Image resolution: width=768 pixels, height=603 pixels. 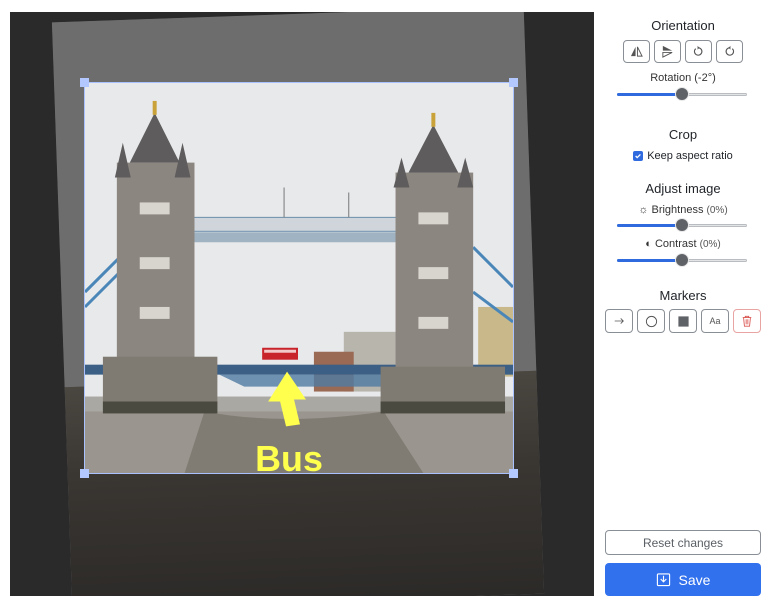 I want to click on trash-icon, so click(x=747, y=321).